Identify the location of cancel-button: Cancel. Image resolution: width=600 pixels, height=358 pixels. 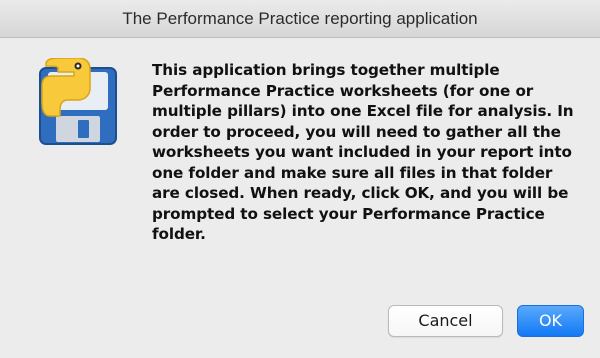
(445, 321).